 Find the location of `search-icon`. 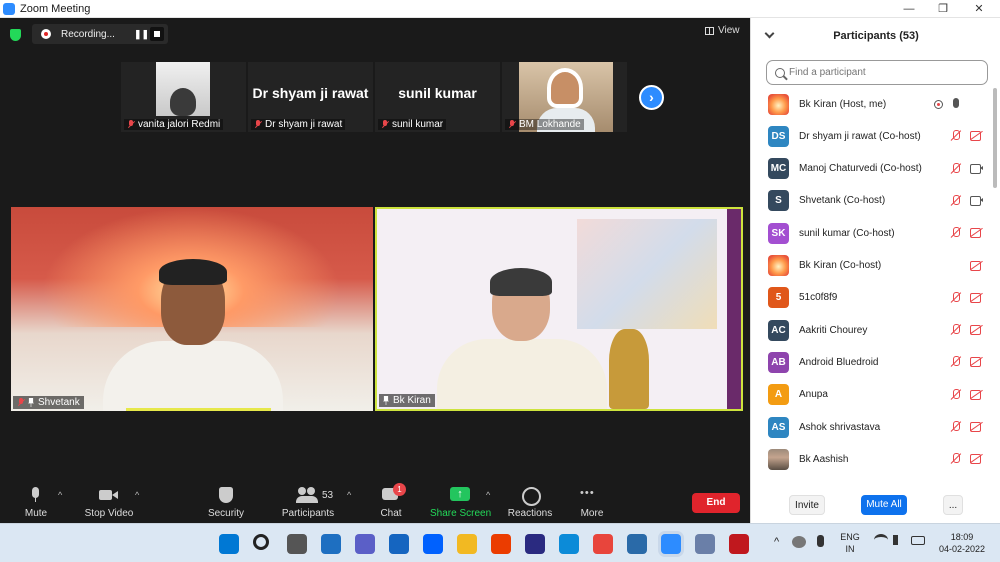

search-icon is located at coordinates (261, 542).